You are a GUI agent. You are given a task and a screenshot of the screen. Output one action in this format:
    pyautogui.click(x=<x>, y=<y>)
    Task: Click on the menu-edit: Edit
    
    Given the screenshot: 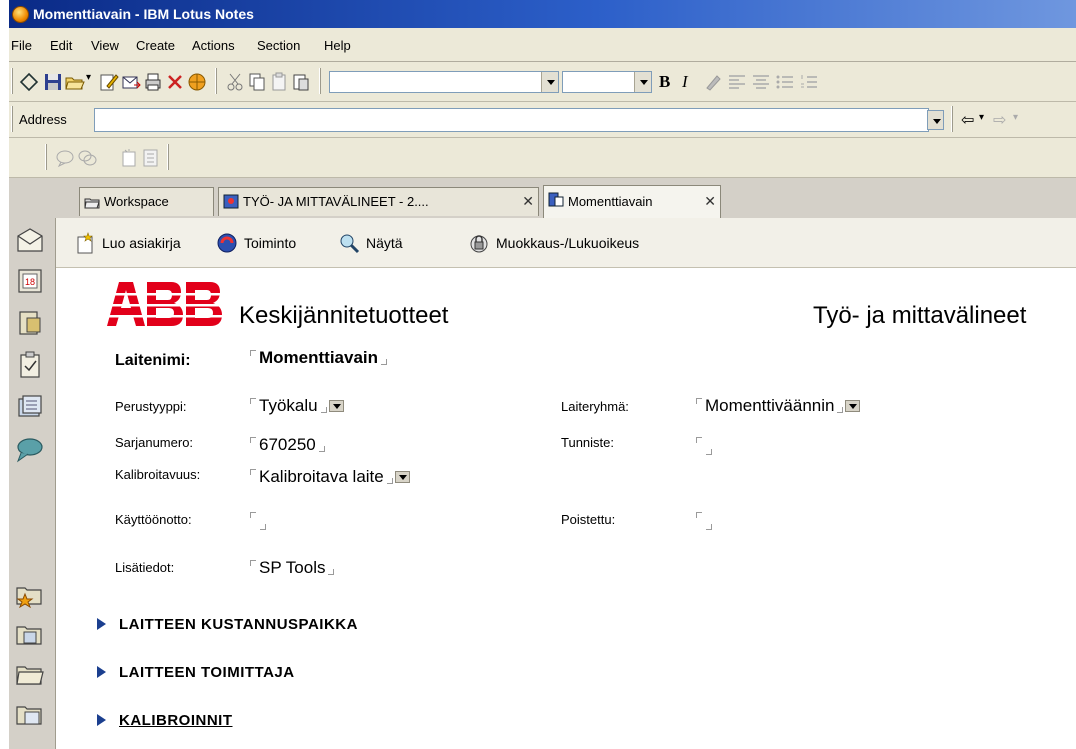 What is the action you would take?
    pyautogui.click(x=61, y=45)
    